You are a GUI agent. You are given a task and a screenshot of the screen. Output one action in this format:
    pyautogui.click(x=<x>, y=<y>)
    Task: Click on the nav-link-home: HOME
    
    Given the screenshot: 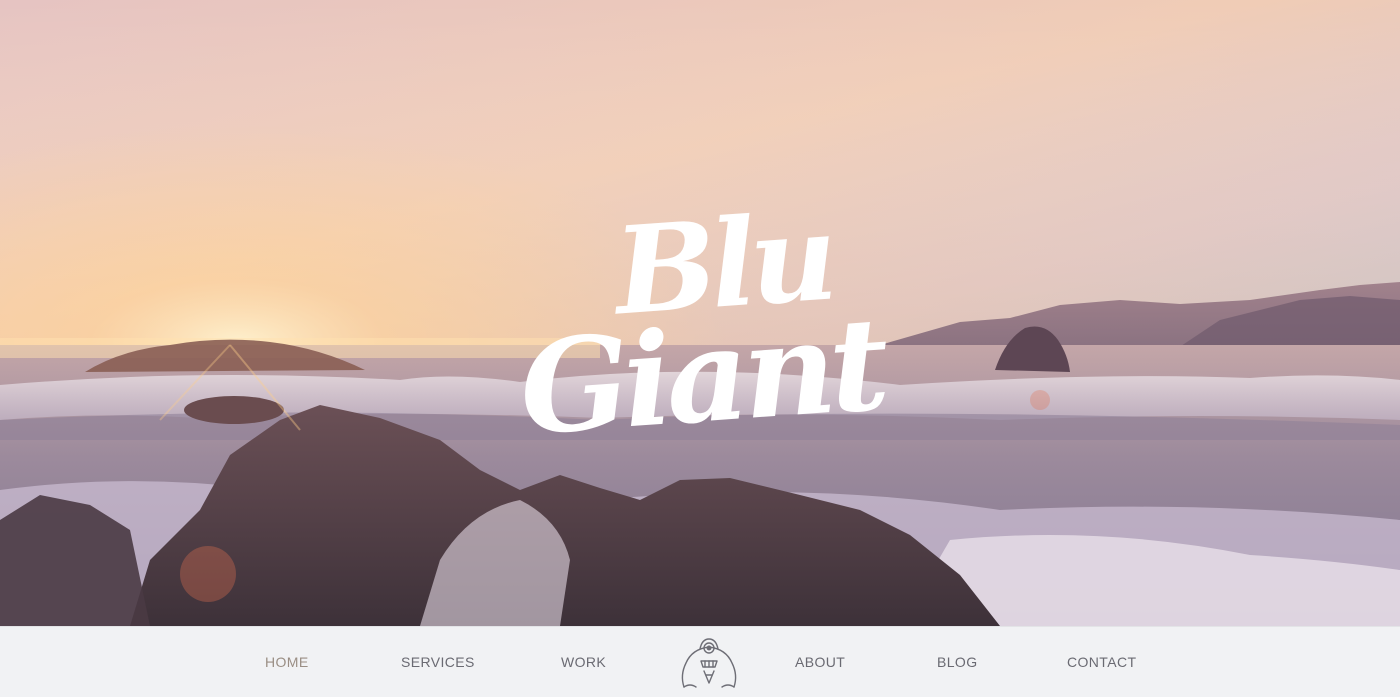 What is the action you would take?
    pyautogui.click(x=287, y=662)
    